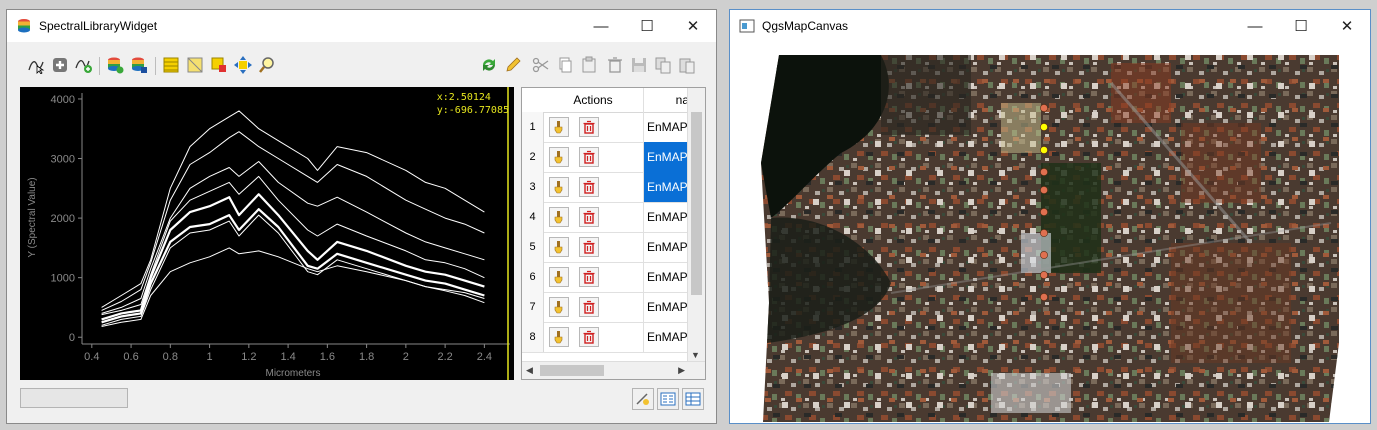  Describe the element at coordinates (533, 247) in the screenshot. I see `row-number: 5` at that location.